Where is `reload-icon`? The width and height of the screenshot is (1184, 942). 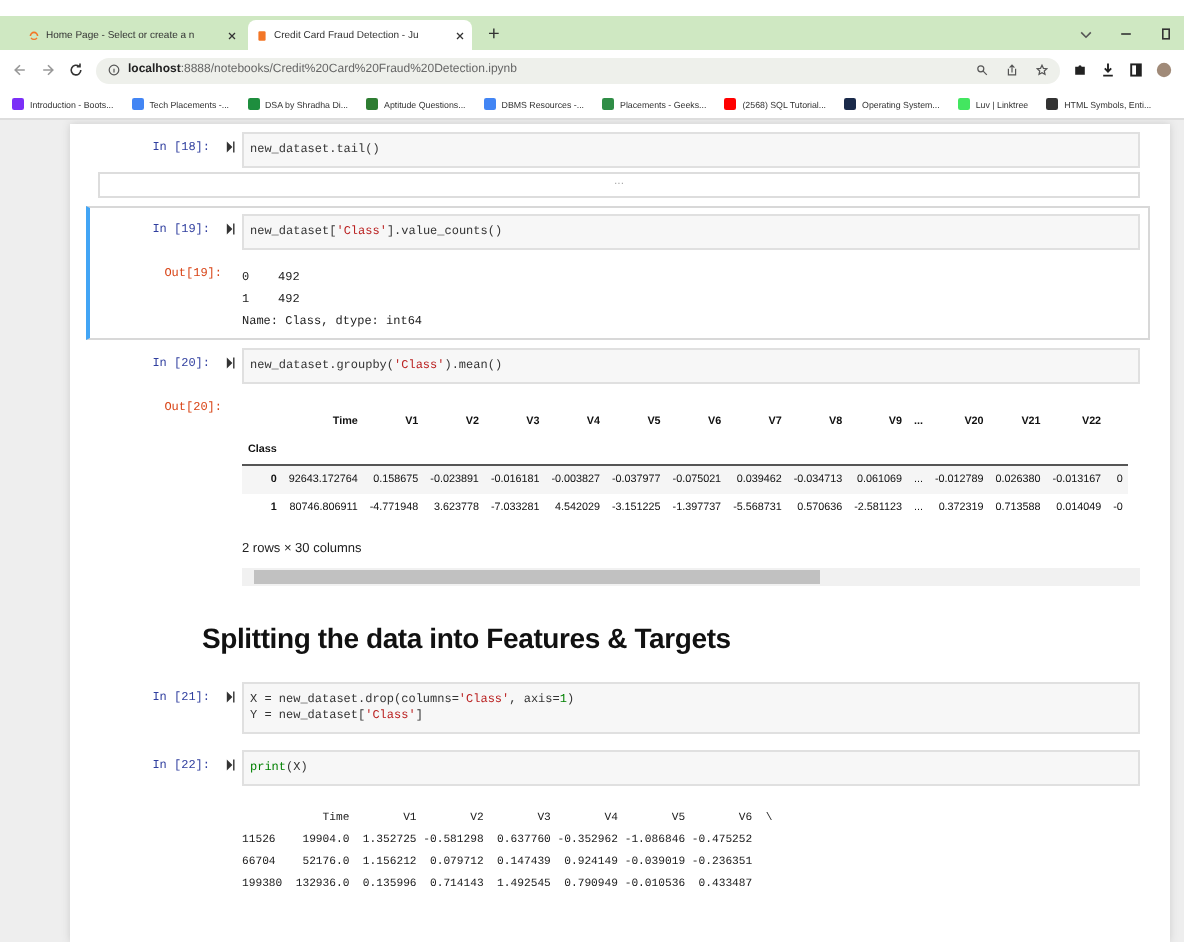
reload-icon is located at coordinates (76, 70).